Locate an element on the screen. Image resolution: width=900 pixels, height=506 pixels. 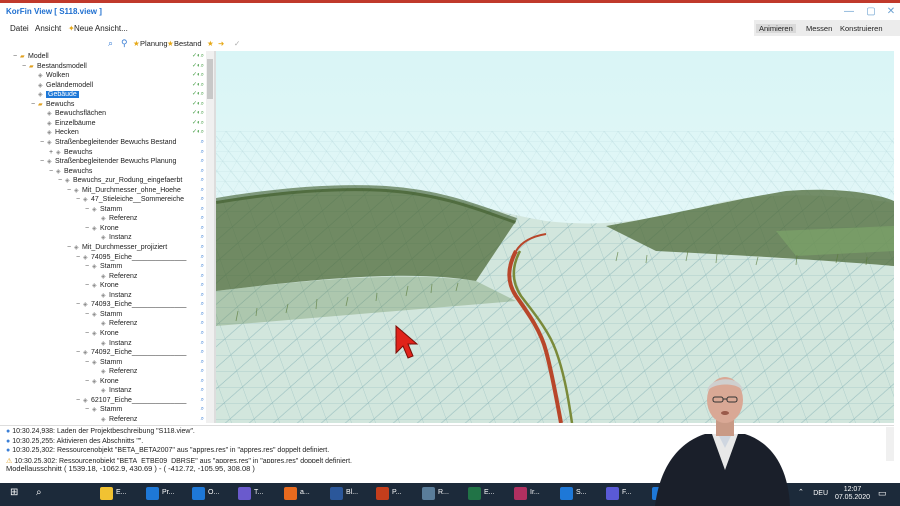
tree-node: − ◈ 47_Stieleiche__Sommereiche is located at coordinates (130, 200).